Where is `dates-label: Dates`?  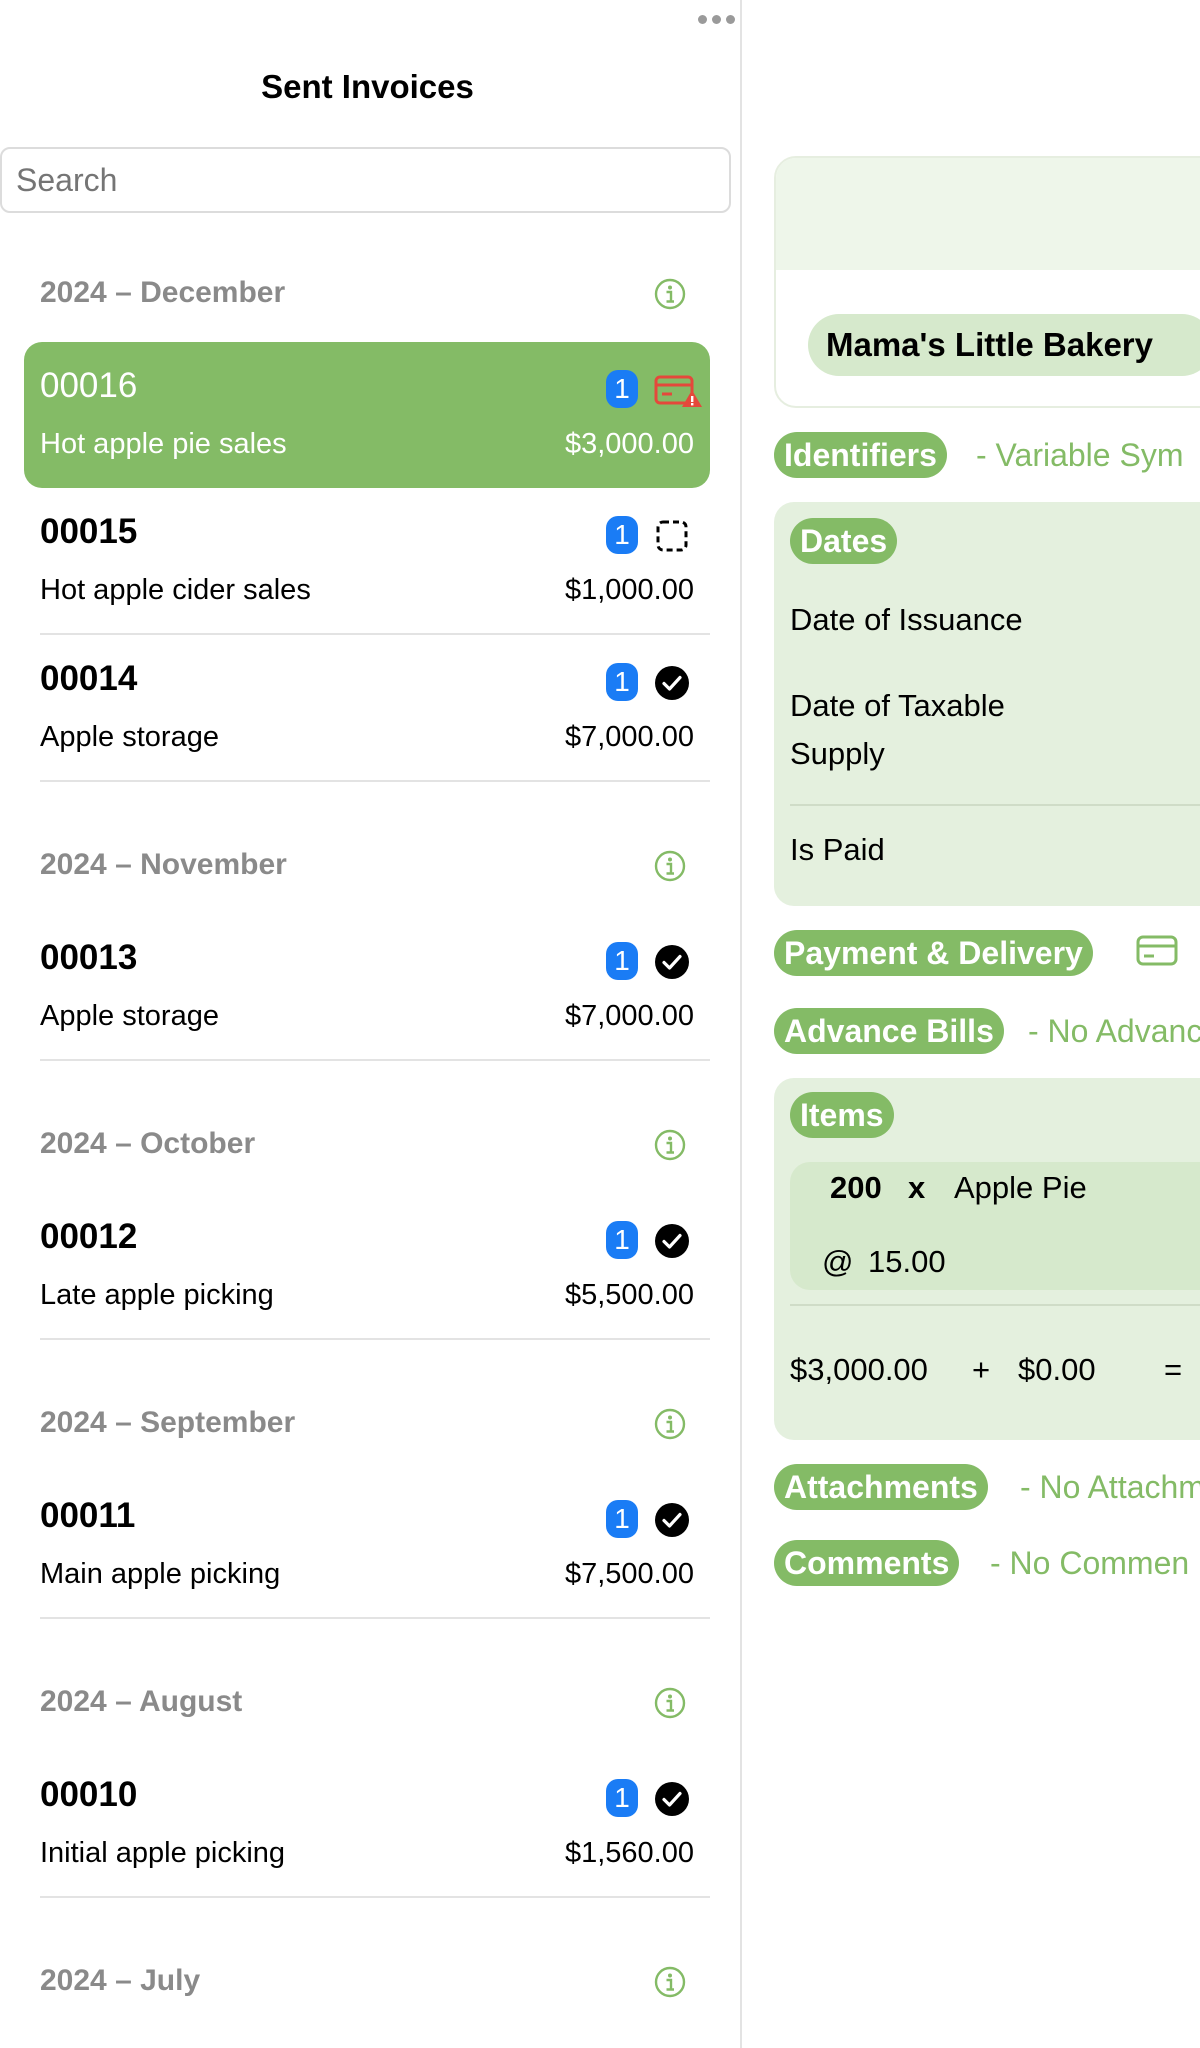
dates-label: Dates is located at coordinates (844, 541).